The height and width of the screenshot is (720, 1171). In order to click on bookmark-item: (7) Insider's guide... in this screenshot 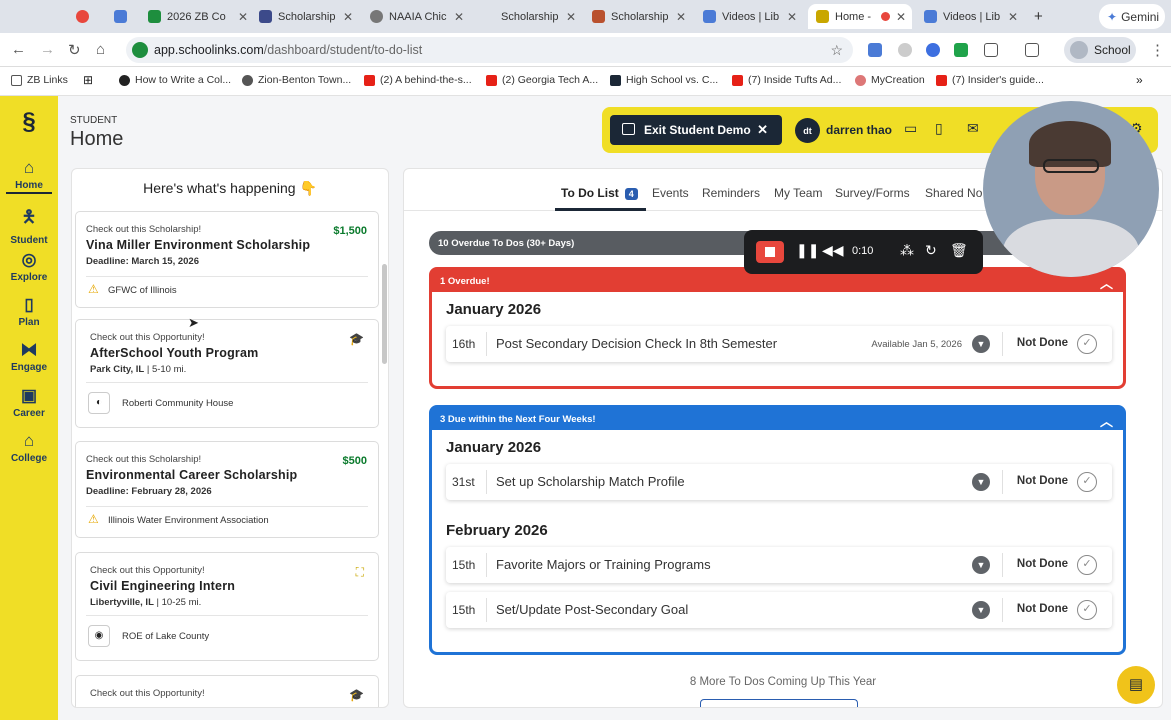, I will do `click(990, 80)`.